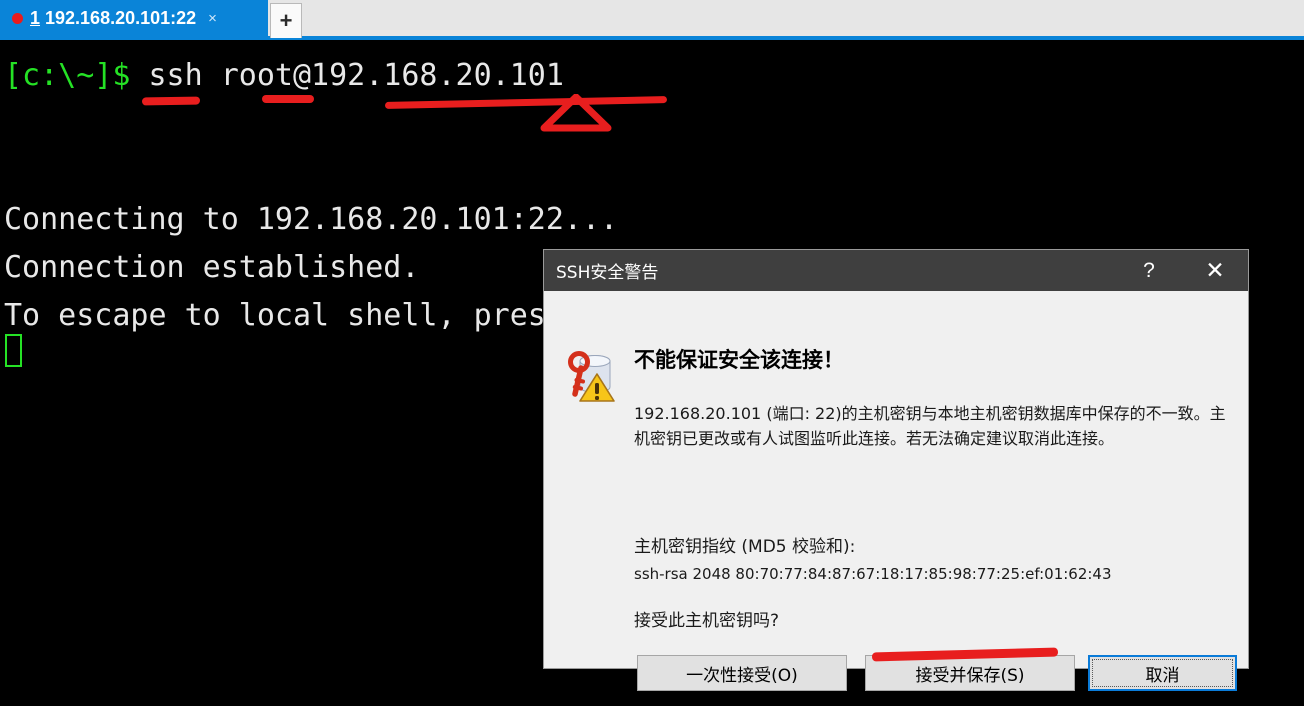  I want to click on annotation-triangle-pointer-icon, so click(576, 113).